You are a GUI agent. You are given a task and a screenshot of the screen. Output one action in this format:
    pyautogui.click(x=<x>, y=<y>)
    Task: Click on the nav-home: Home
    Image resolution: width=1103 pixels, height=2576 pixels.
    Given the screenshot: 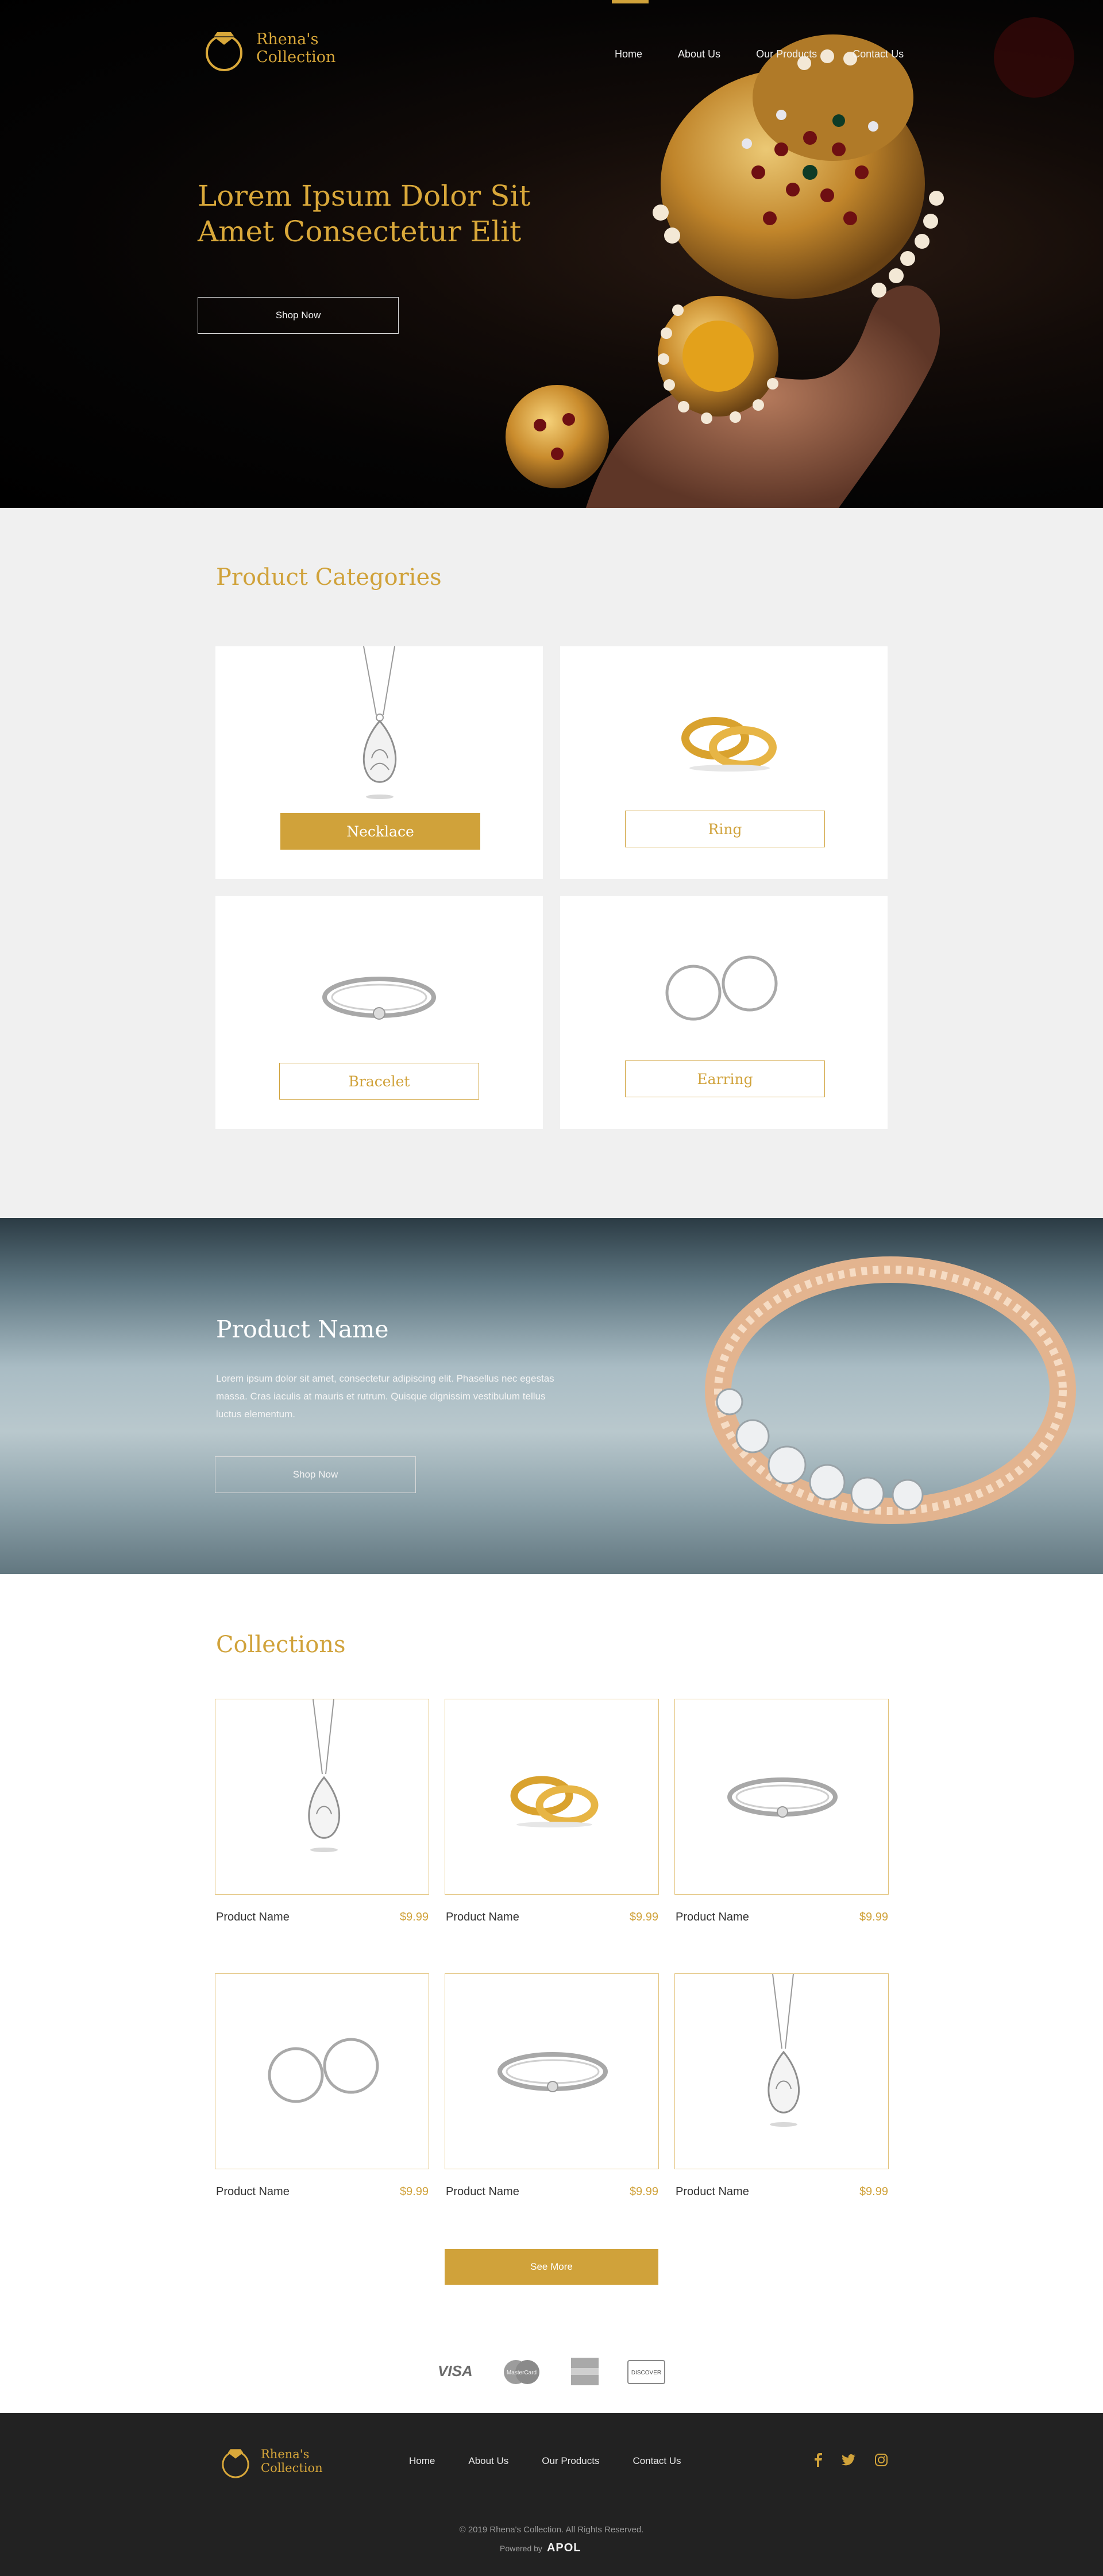 What is the action you would take?
    pyautogui.click(x=628, y=54)
    